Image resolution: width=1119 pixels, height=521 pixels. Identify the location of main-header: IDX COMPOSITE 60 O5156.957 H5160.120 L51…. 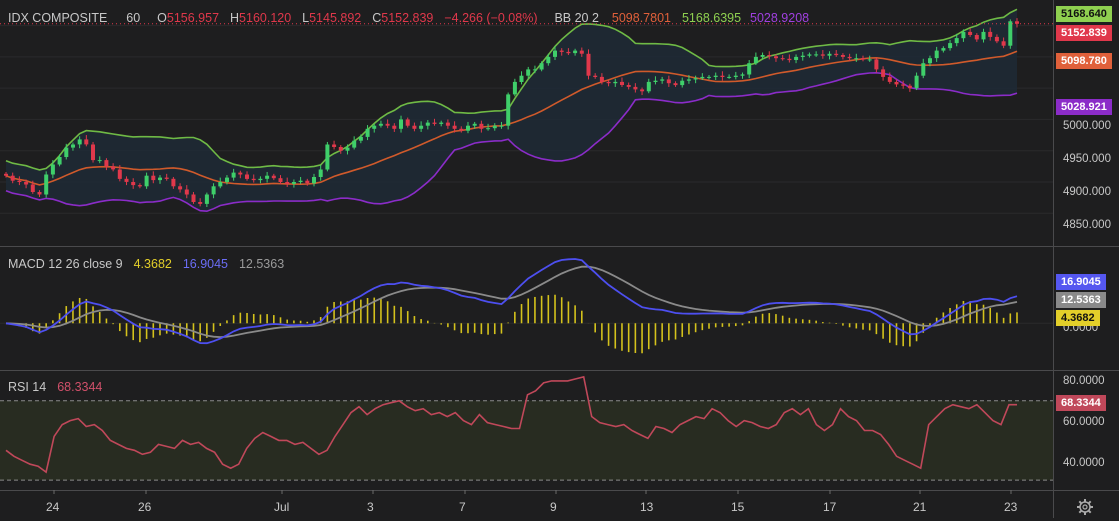
(408, 18).